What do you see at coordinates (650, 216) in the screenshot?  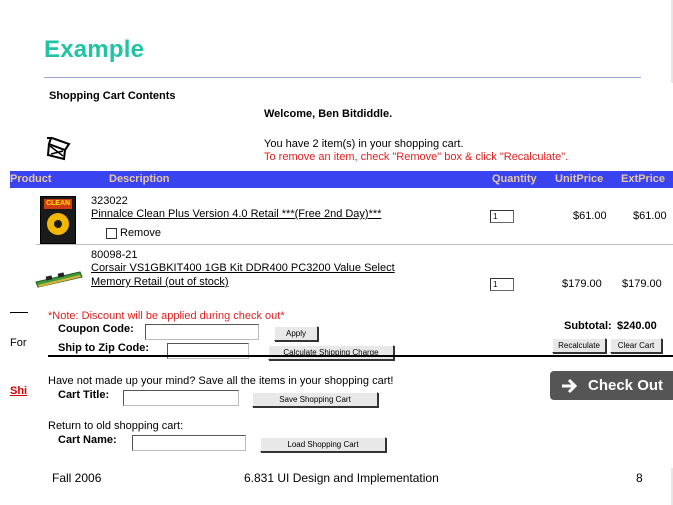 I see `ext-price: $61.00` at bounding box center [650, 216].